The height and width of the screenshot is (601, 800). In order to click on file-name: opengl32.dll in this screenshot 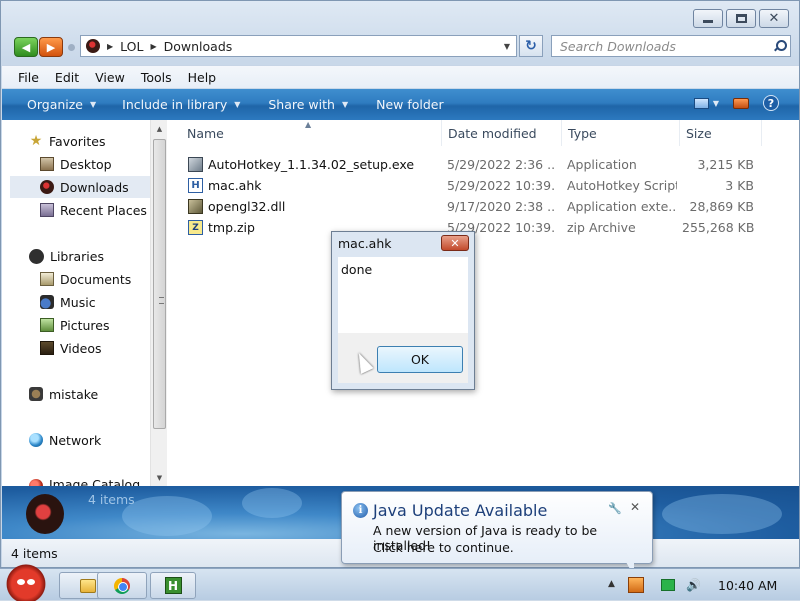, I will do `click(313, 206)`.